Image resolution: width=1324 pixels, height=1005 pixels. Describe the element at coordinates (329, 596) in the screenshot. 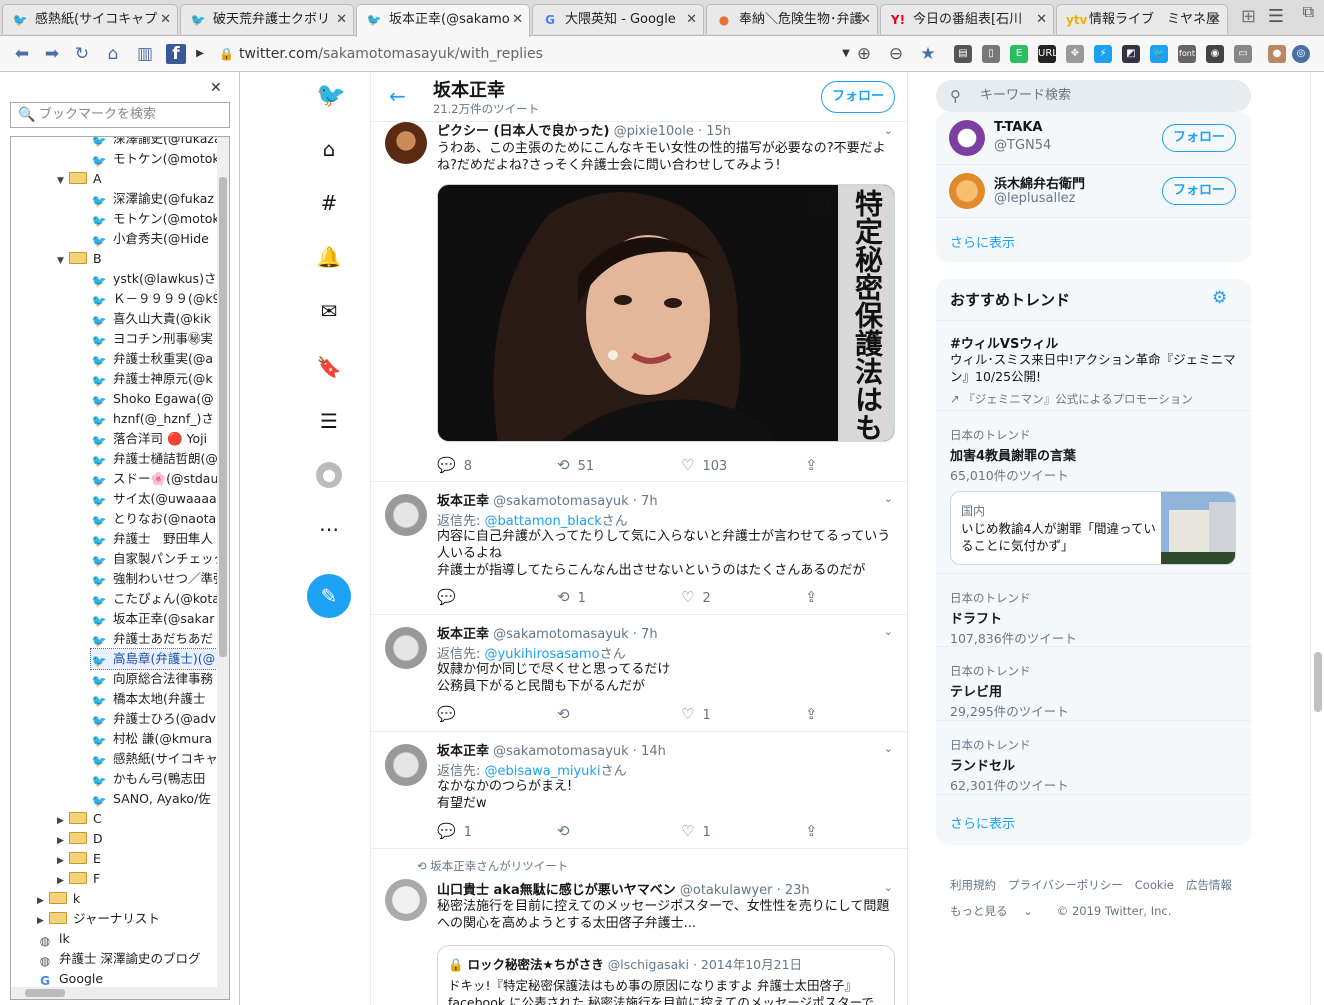

I see `compose-button: ✎` at that location.